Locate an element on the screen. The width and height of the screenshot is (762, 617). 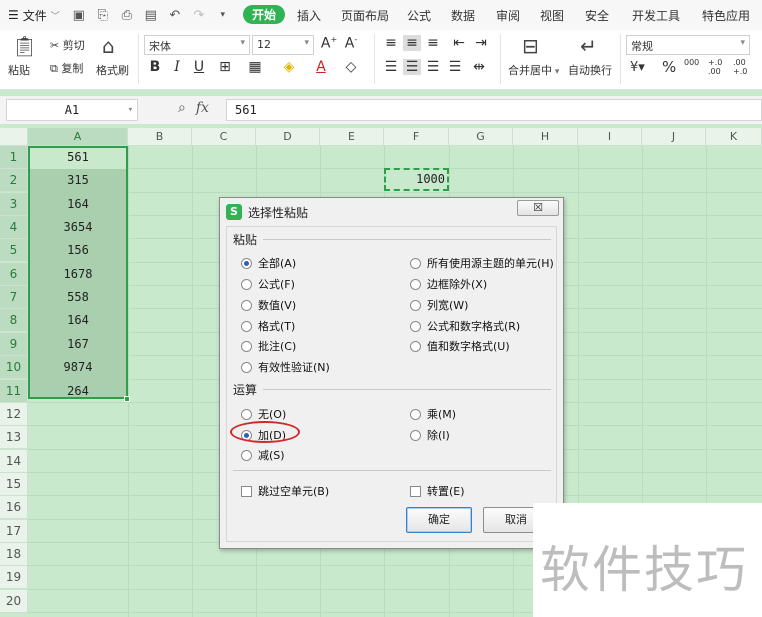
row-header-13: 13 is located at coordinates (14, 438).